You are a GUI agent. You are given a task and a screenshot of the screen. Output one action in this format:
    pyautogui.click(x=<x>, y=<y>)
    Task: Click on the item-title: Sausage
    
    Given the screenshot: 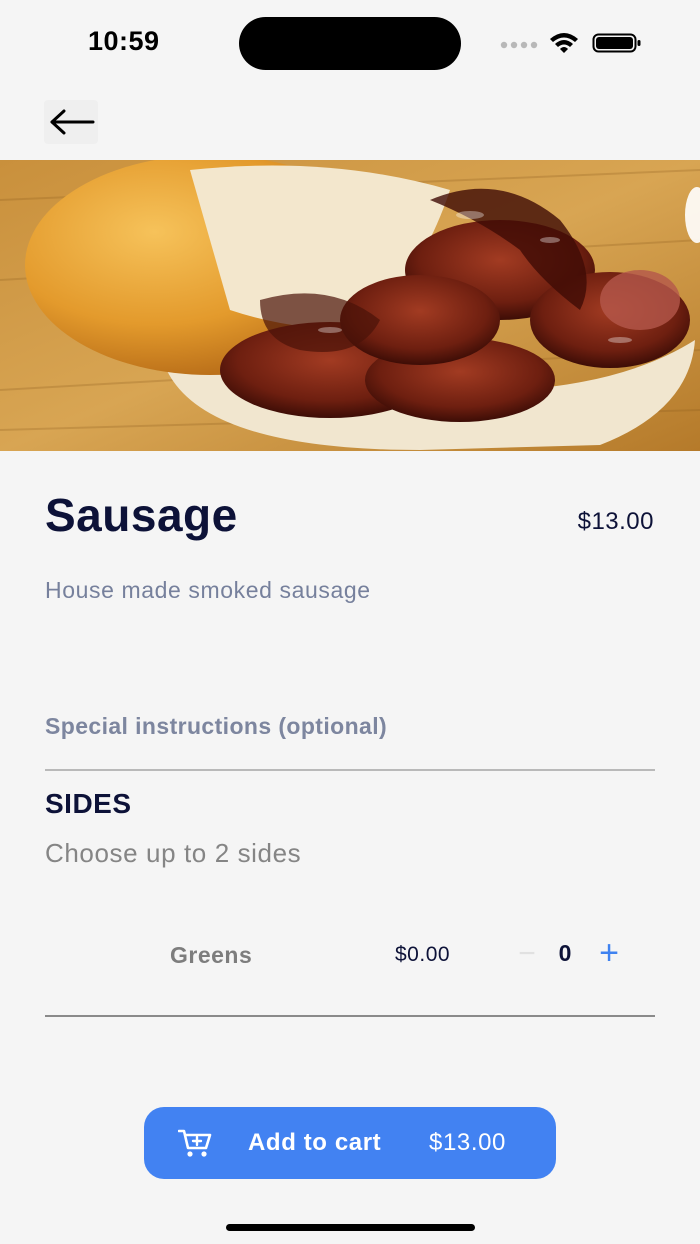 What is the action you would take?
    pyautogui.click(x=141, y=515)
    